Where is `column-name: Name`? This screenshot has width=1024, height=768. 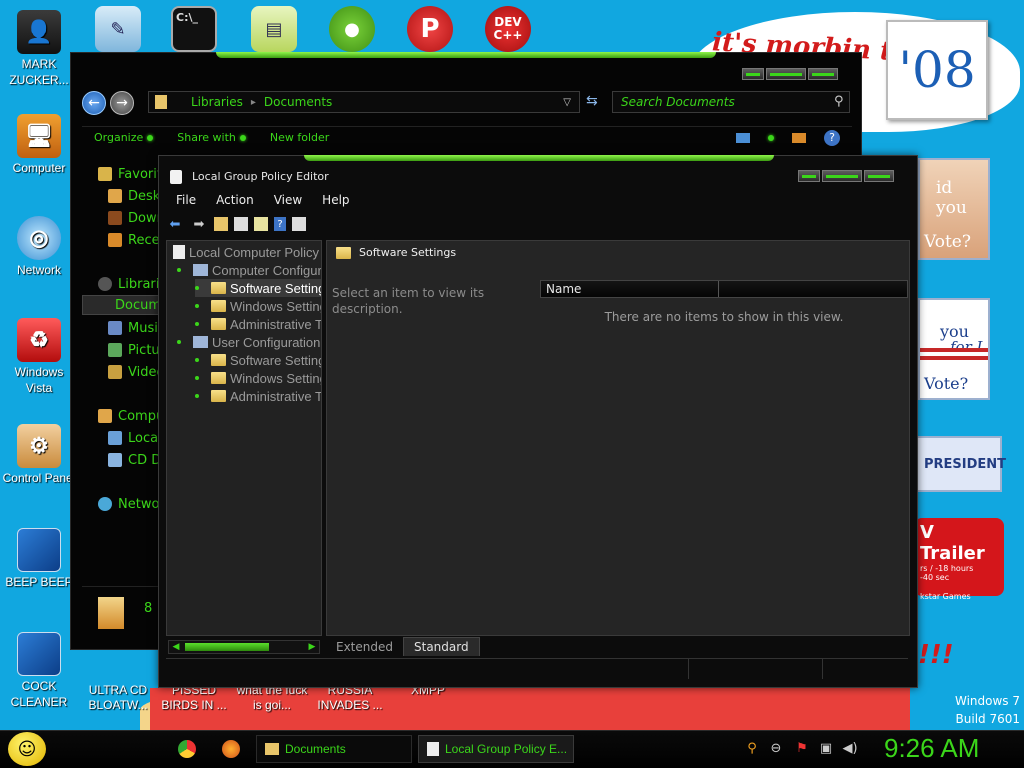
column-name: Name is located at coordinates (630, 289).